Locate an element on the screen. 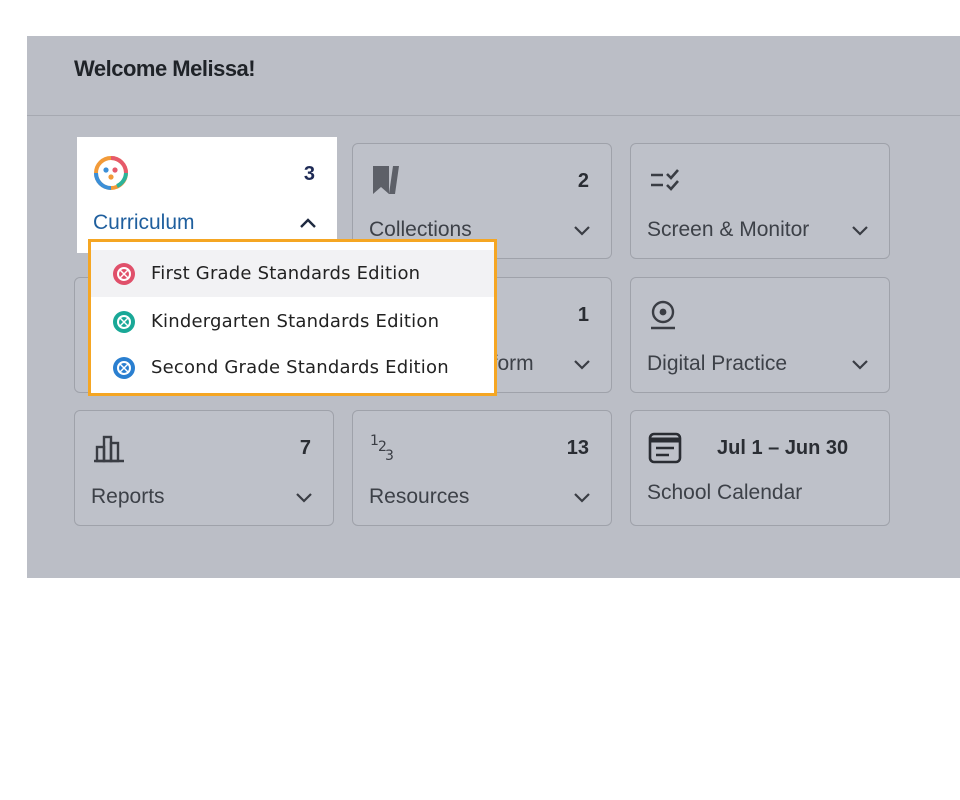  dropdown-item-label: First Grade Standards Edition is located at coordinates (286, 273).